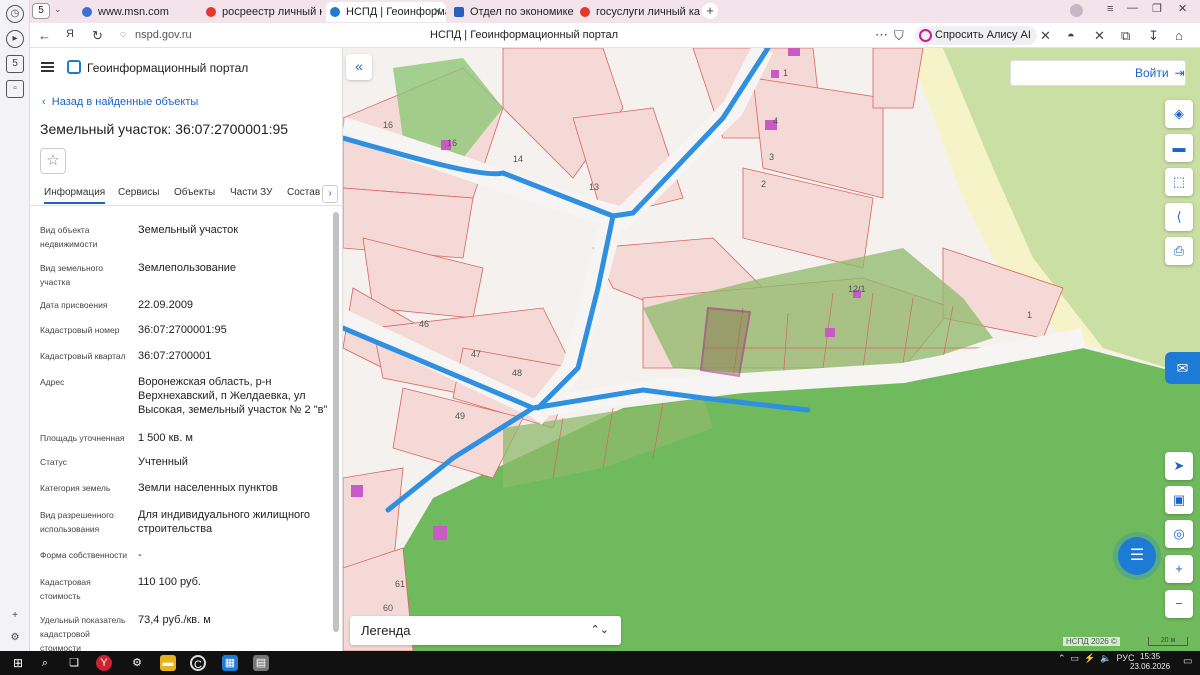 The height and width of the screenshot is (675, 1200). What do you see at coordinates (1179, 604) in the screenshot?
I see `zoom-out-button: −` at bounding box center [1179, 604].